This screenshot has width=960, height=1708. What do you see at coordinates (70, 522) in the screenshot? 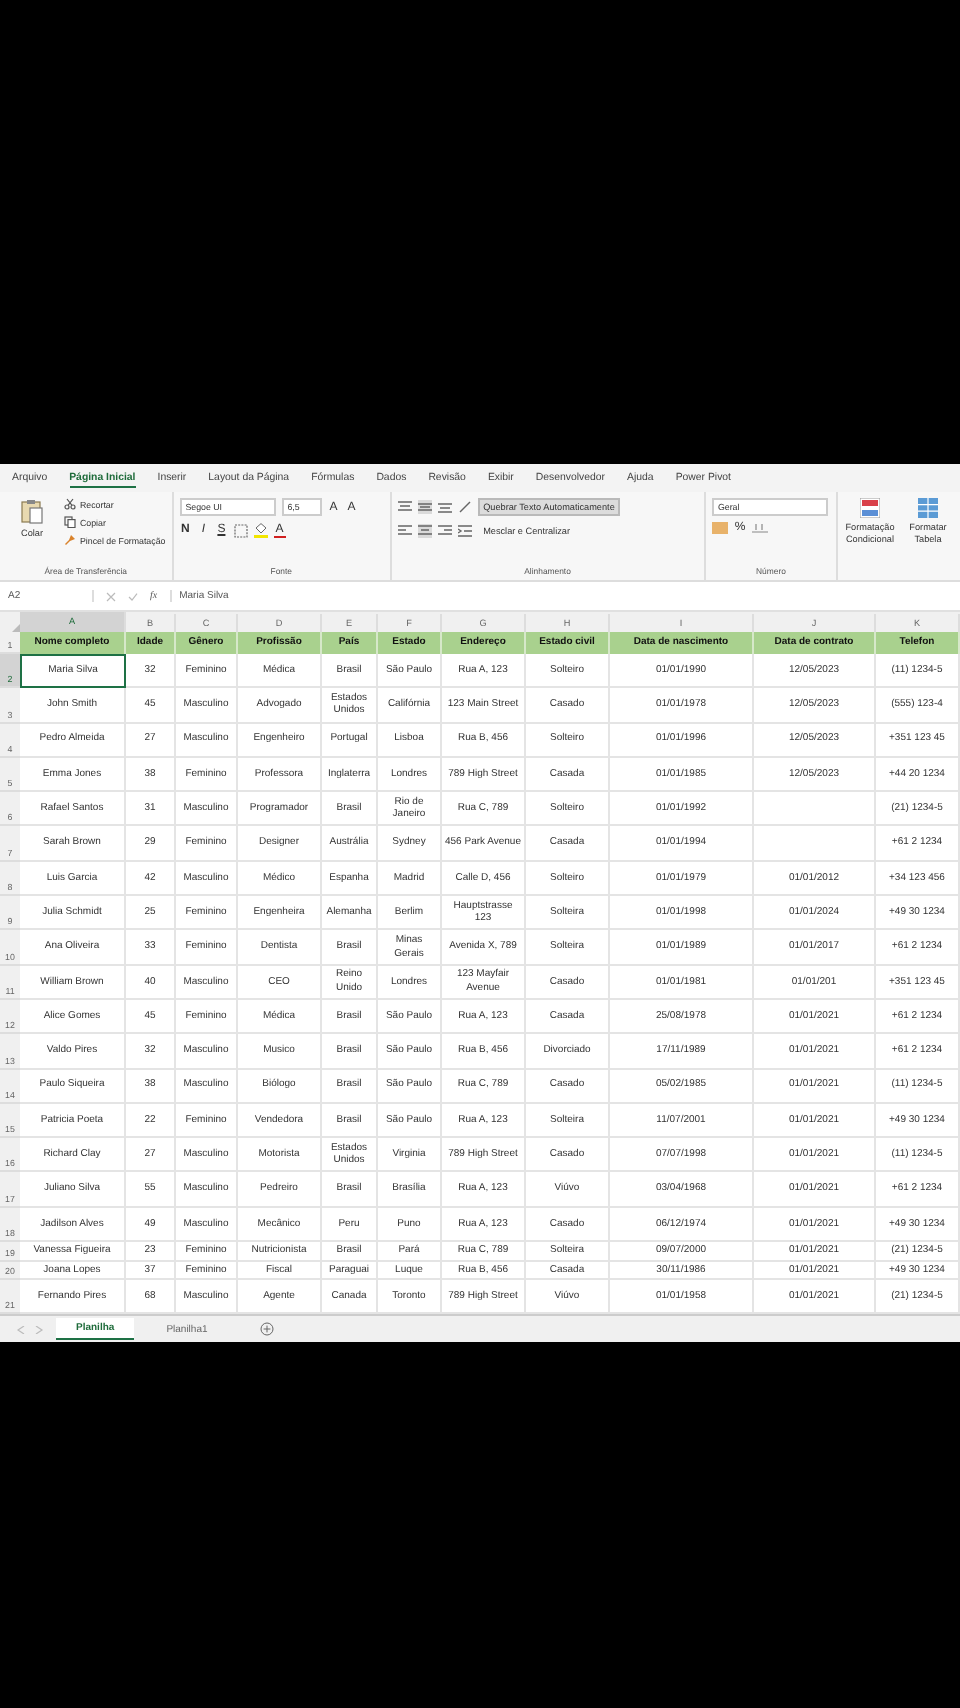
I see `copy-icon` at bounding box center [70, 522].